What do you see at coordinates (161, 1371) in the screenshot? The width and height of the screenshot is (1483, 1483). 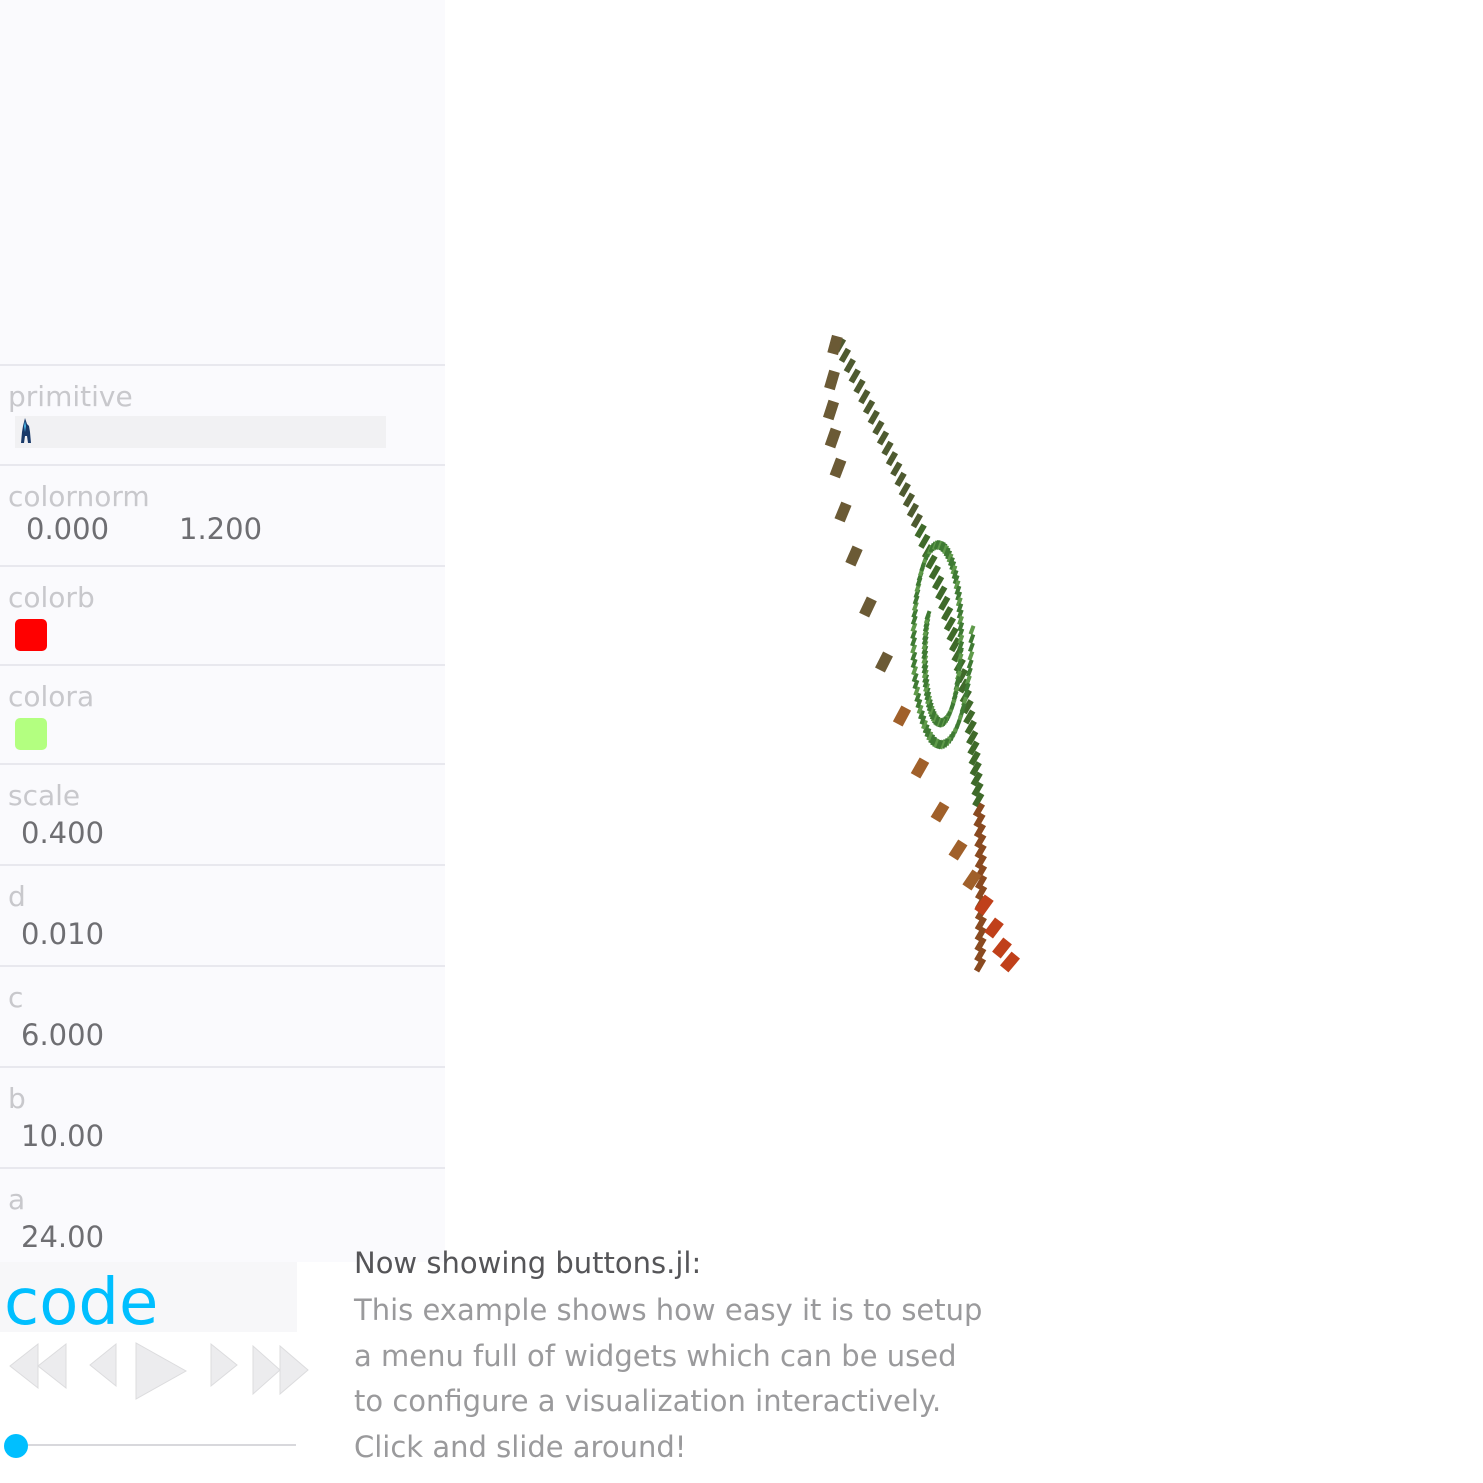 I see `play-icon` at bounding box center [161, 1371].